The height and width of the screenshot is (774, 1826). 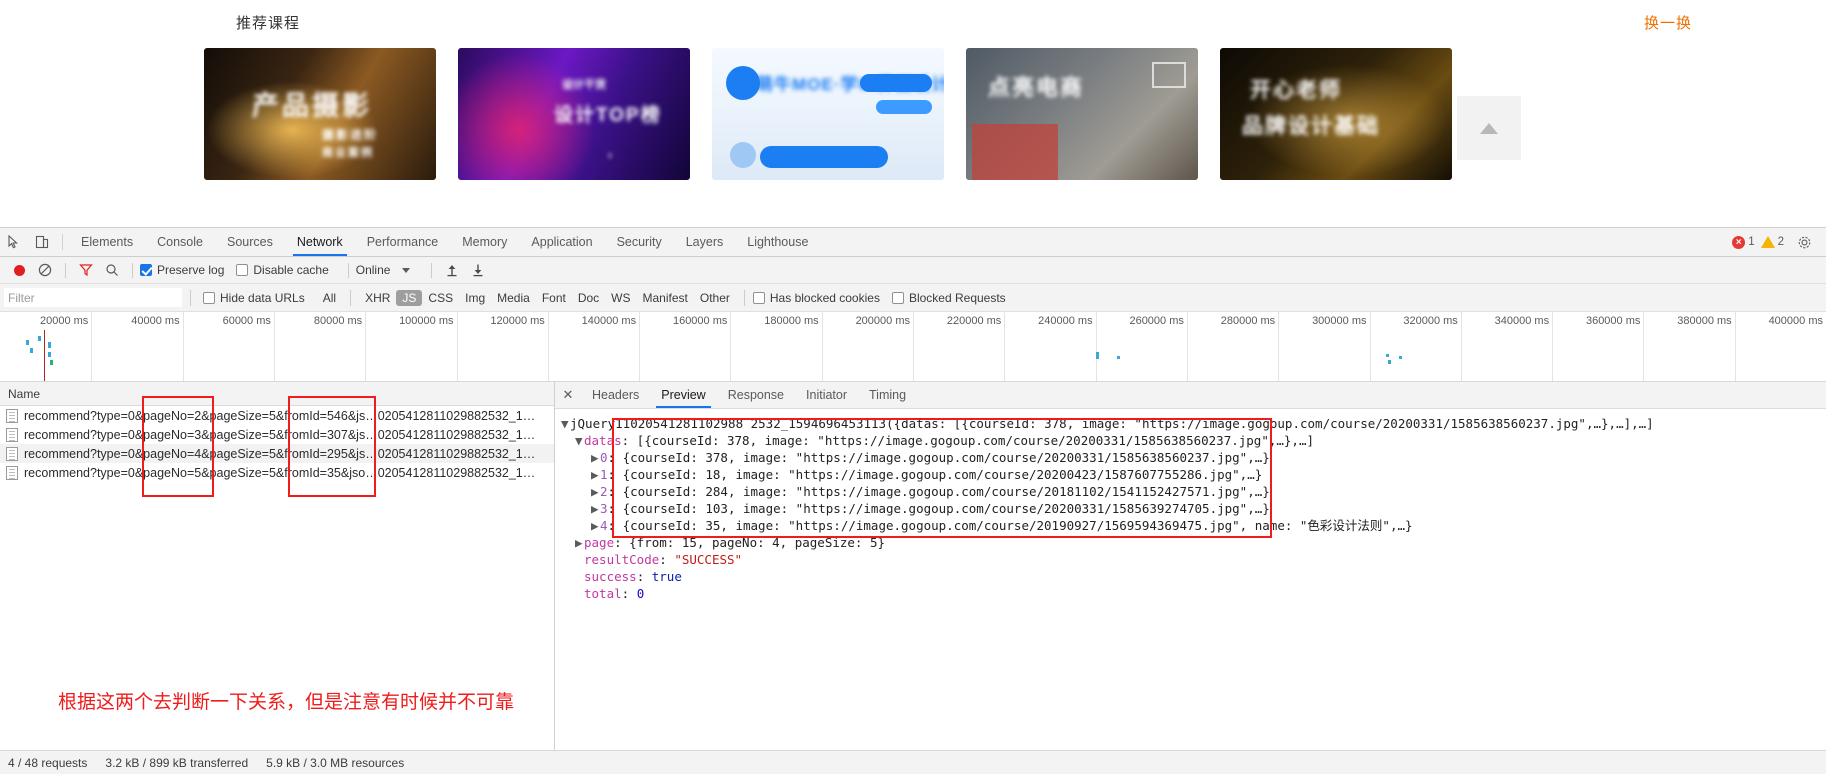 I want to click on overview-tick: 40000 ms, so click(x=157, y=346).